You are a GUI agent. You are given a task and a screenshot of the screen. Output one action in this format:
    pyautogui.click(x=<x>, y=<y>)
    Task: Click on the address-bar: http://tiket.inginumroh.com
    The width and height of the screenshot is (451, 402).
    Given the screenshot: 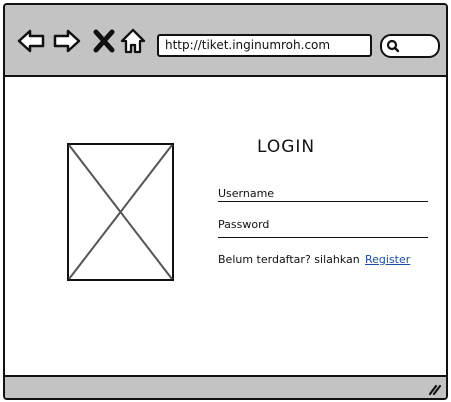 What is the action you would take?
    pyautogui.click(x=264, y=45)
    